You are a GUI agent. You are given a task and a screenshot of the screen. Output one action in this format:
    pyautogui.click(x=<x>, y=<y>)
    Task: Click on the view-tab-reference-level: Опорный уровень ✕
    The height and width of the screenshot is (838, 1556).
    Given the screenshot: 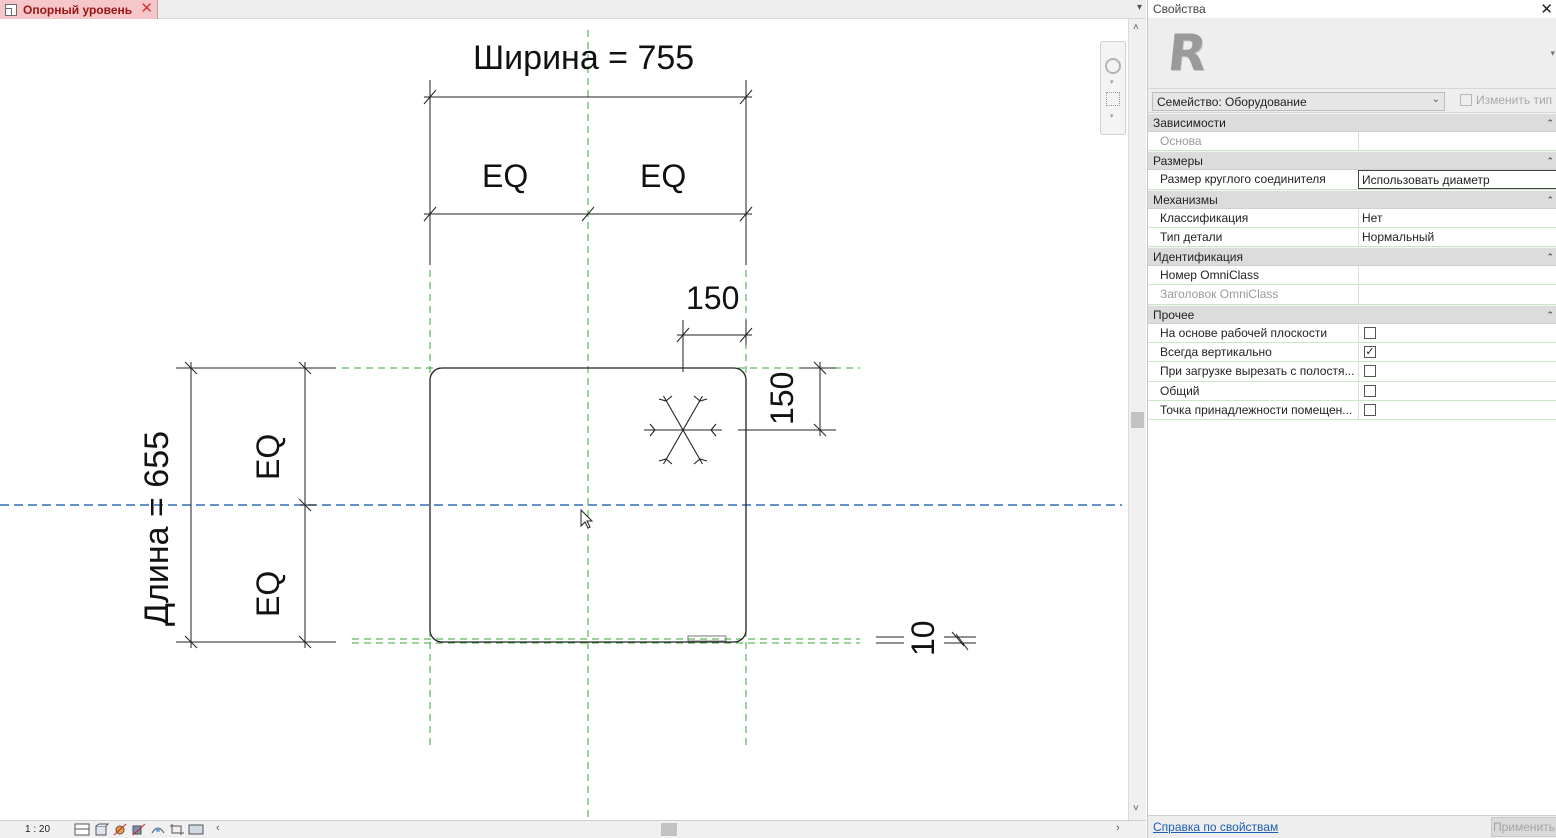 What is the action you would take?
    pyautogui.click(x=79, y=9)
    